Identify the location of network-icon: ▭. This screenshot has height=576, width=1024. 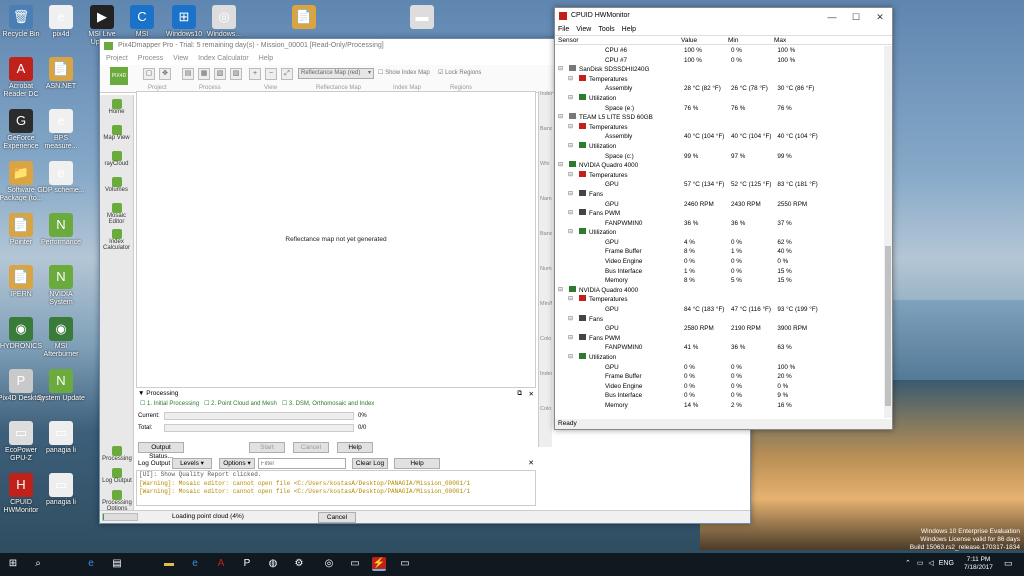
(920, 563).